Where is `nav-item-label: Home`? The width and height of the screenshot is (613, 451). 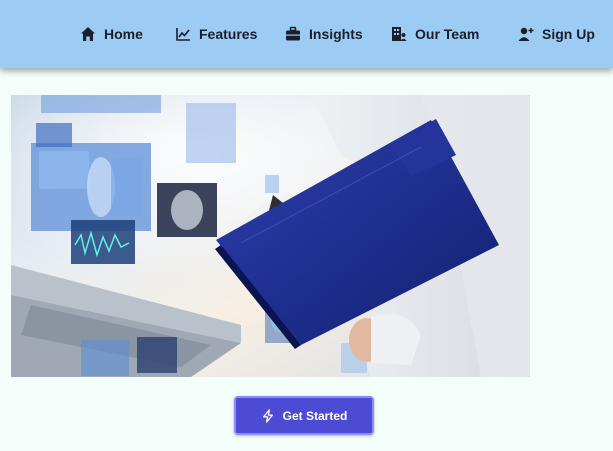
nav-item-label: Home is located at coordinates (123, 34).